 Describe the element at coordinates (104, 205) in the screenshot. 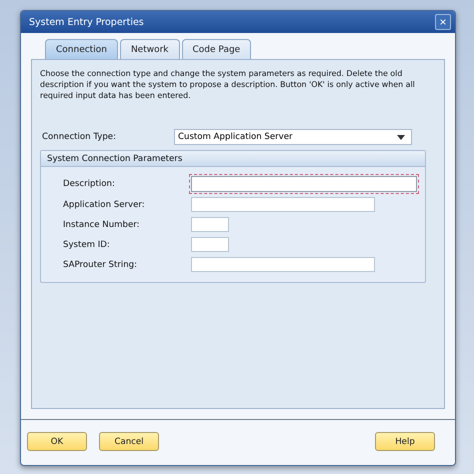

I see `field-label: Application Server:` at that location.